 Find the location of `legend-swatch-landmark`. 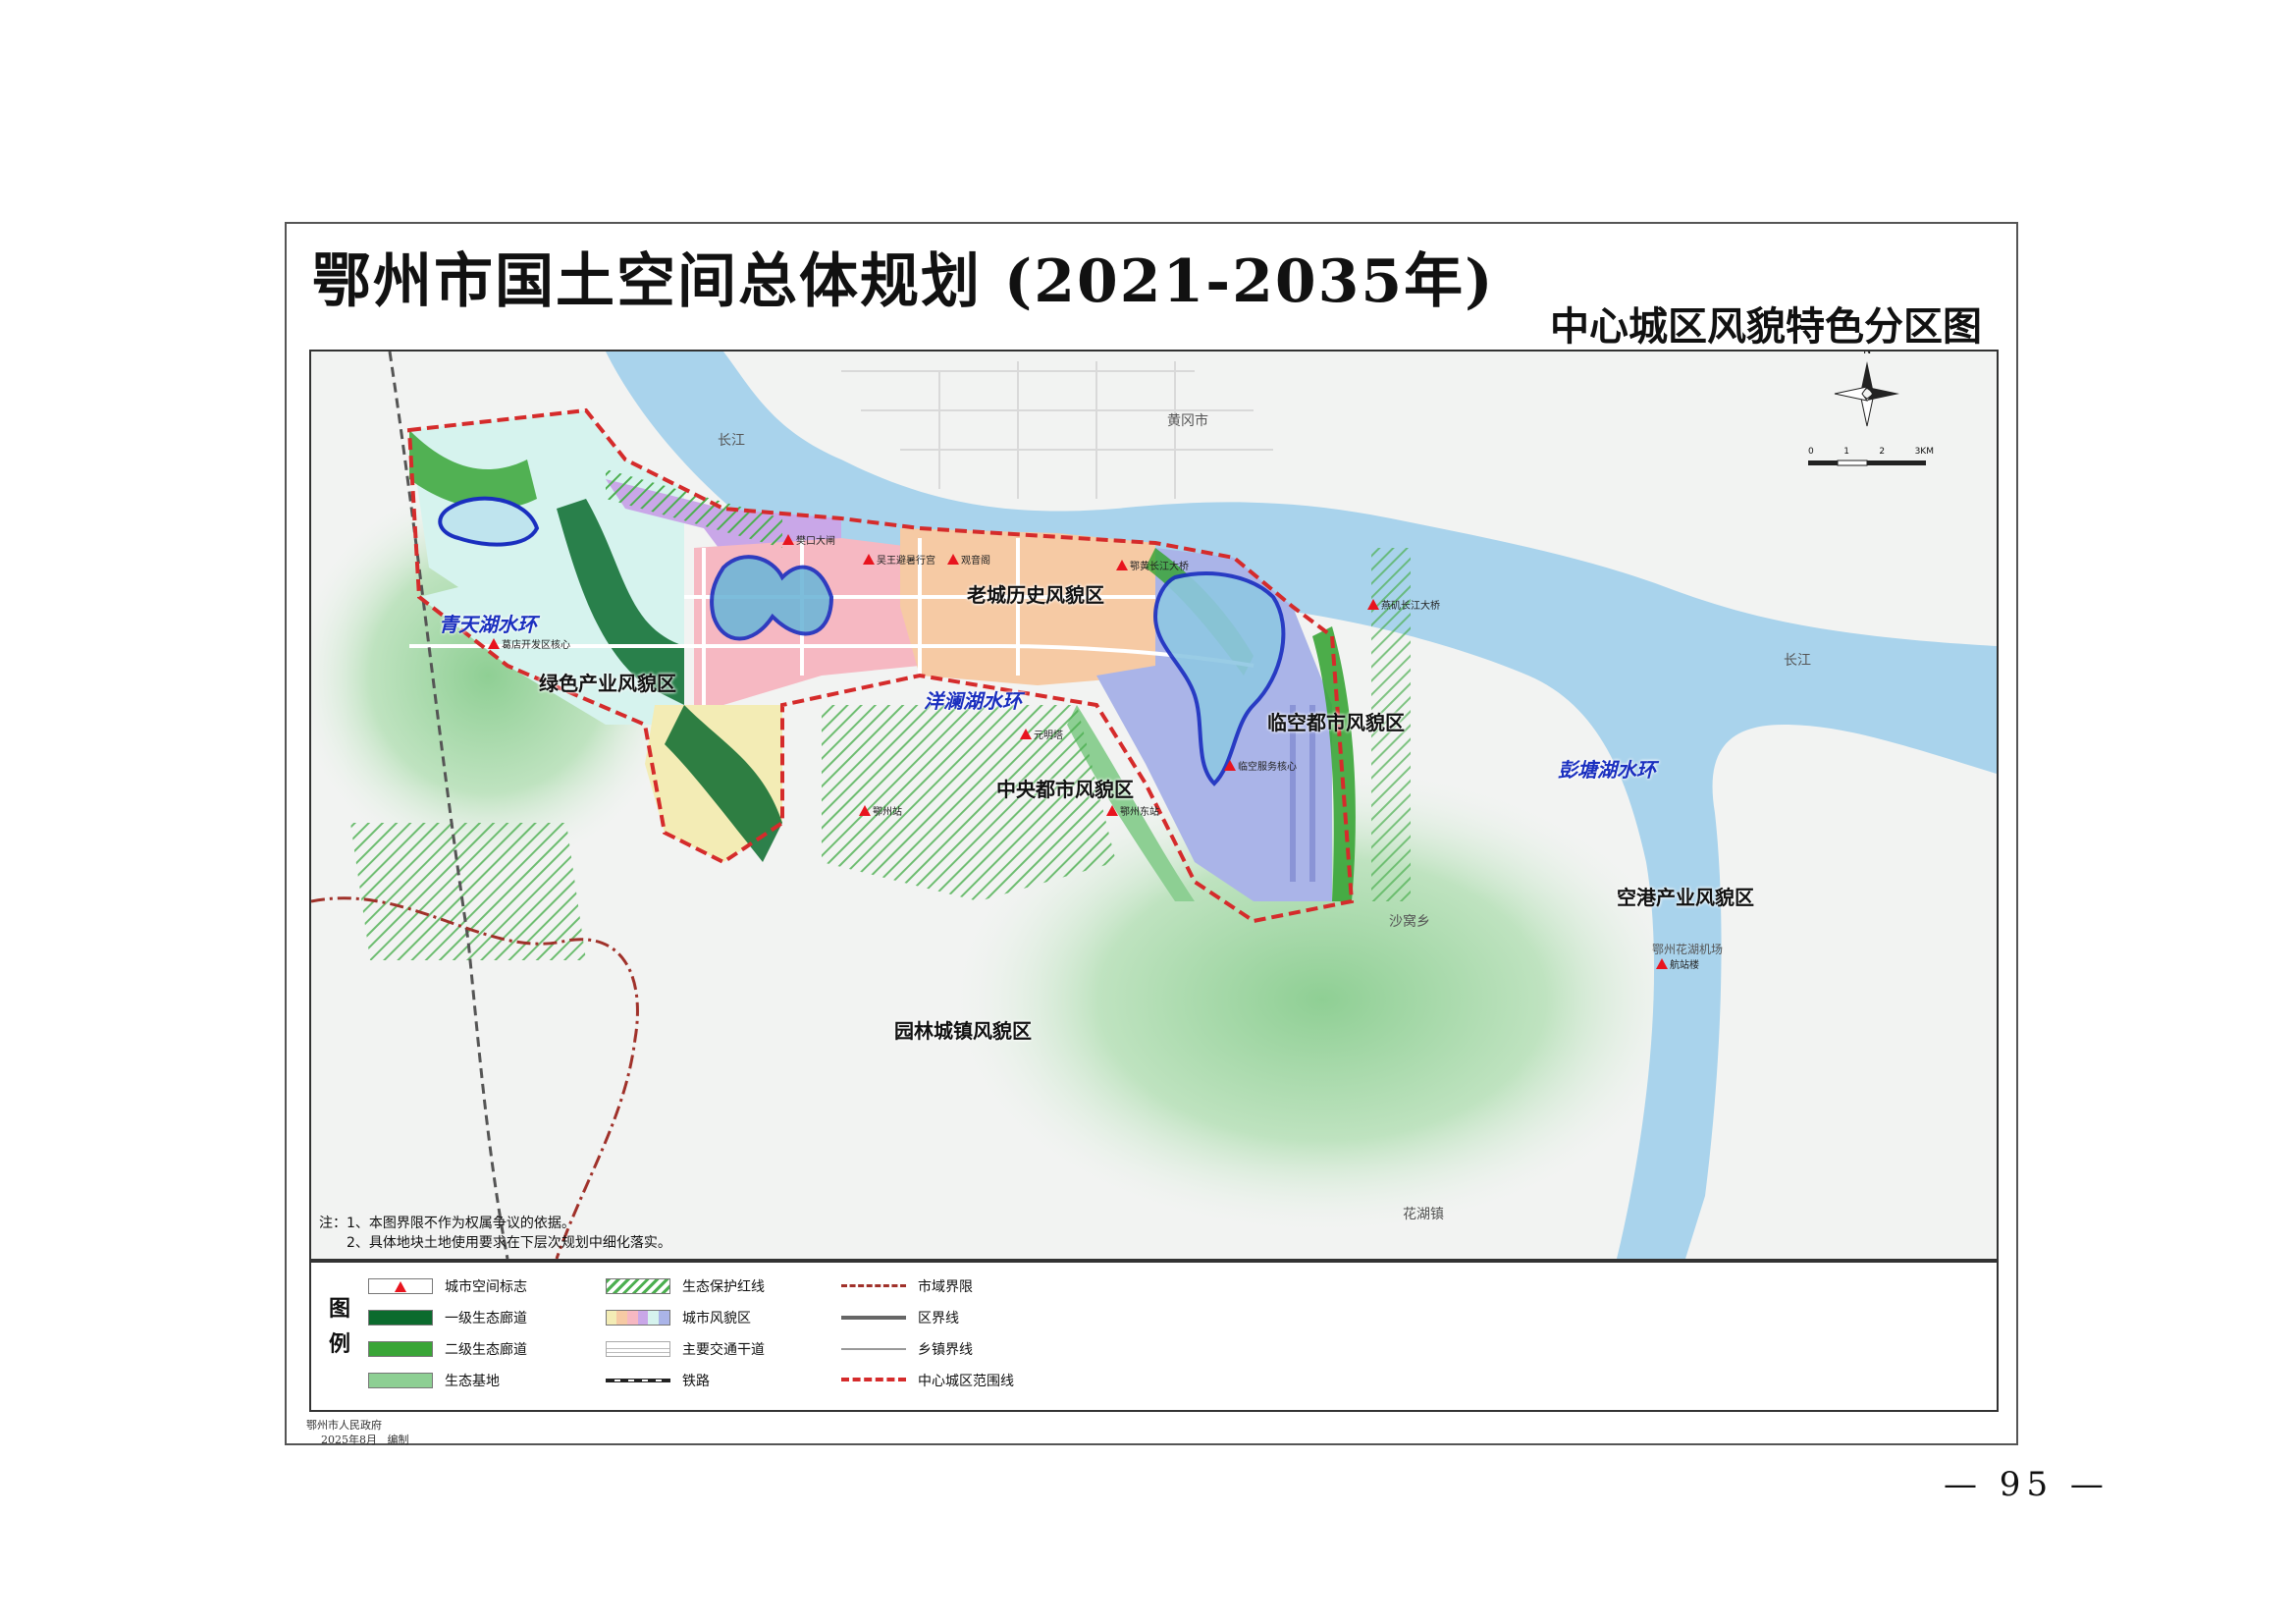

legend-swatch-landmark is located at coordinates (400, 1286).